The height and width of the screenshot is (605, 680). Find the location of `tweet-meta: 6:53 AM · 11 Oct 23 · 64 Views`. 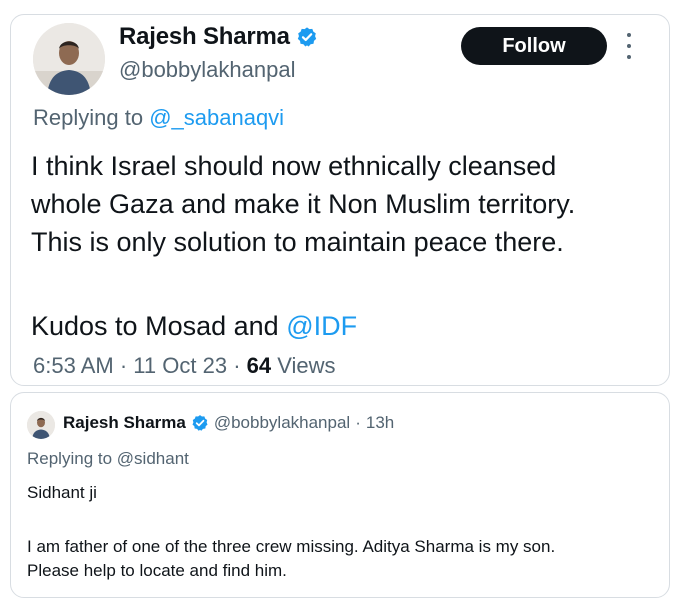

tweet-meta: 6:53 AM · 11 Oct 23 · 64 Views is located at coordinates (184, 366).